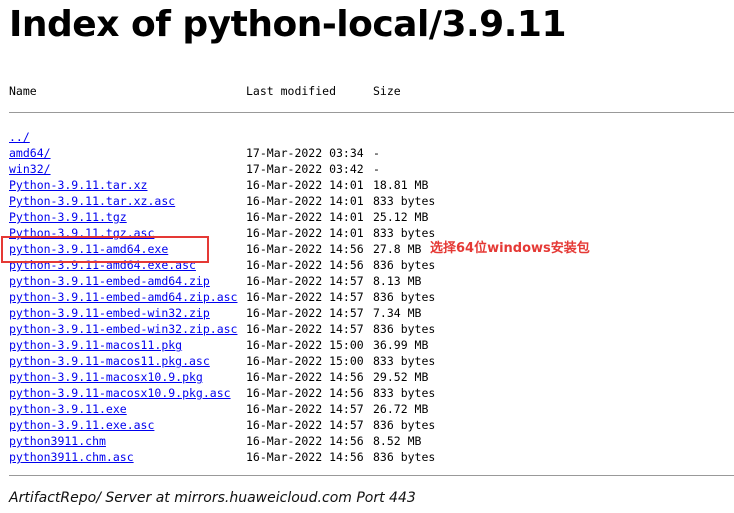 The height and width of the screenshot is (513, 734). I want to click on annotation-label: 选择64位windows安装包, so click(510, 248).